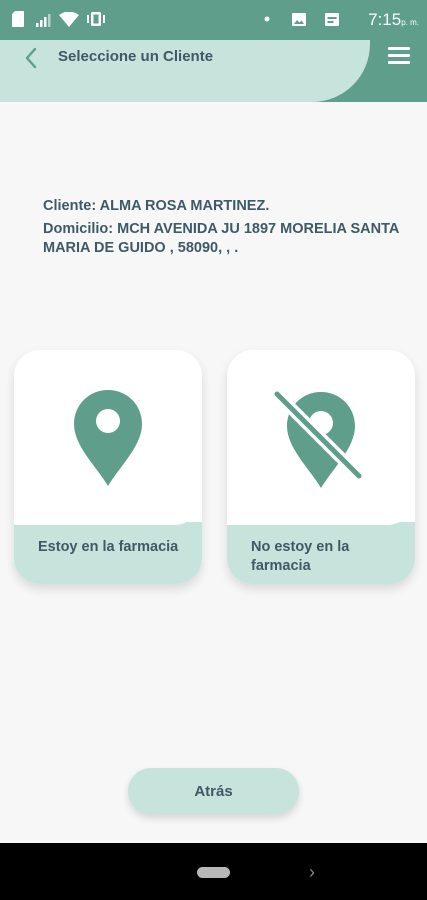 This screenshot has width=427, height=900. What do you see at coordinates (156, 206) in the screenshot?
I see `client-name: Cliente: ALMA ROSA MARTINEZ.` at bounding box center [156, 206].